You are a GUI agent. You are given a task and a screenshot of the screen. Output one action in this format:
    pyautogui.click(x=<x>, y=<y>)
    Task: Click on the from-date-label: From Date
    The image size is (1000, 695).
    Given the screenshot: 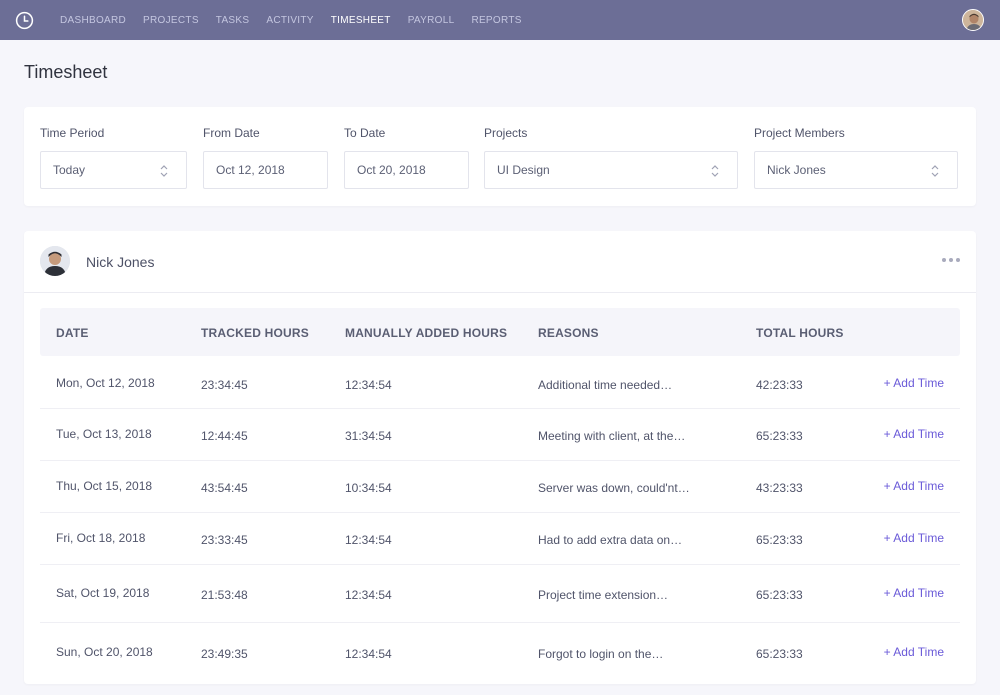 What is the action you would take?
    pyautogui.click(x=231, y=133)
    